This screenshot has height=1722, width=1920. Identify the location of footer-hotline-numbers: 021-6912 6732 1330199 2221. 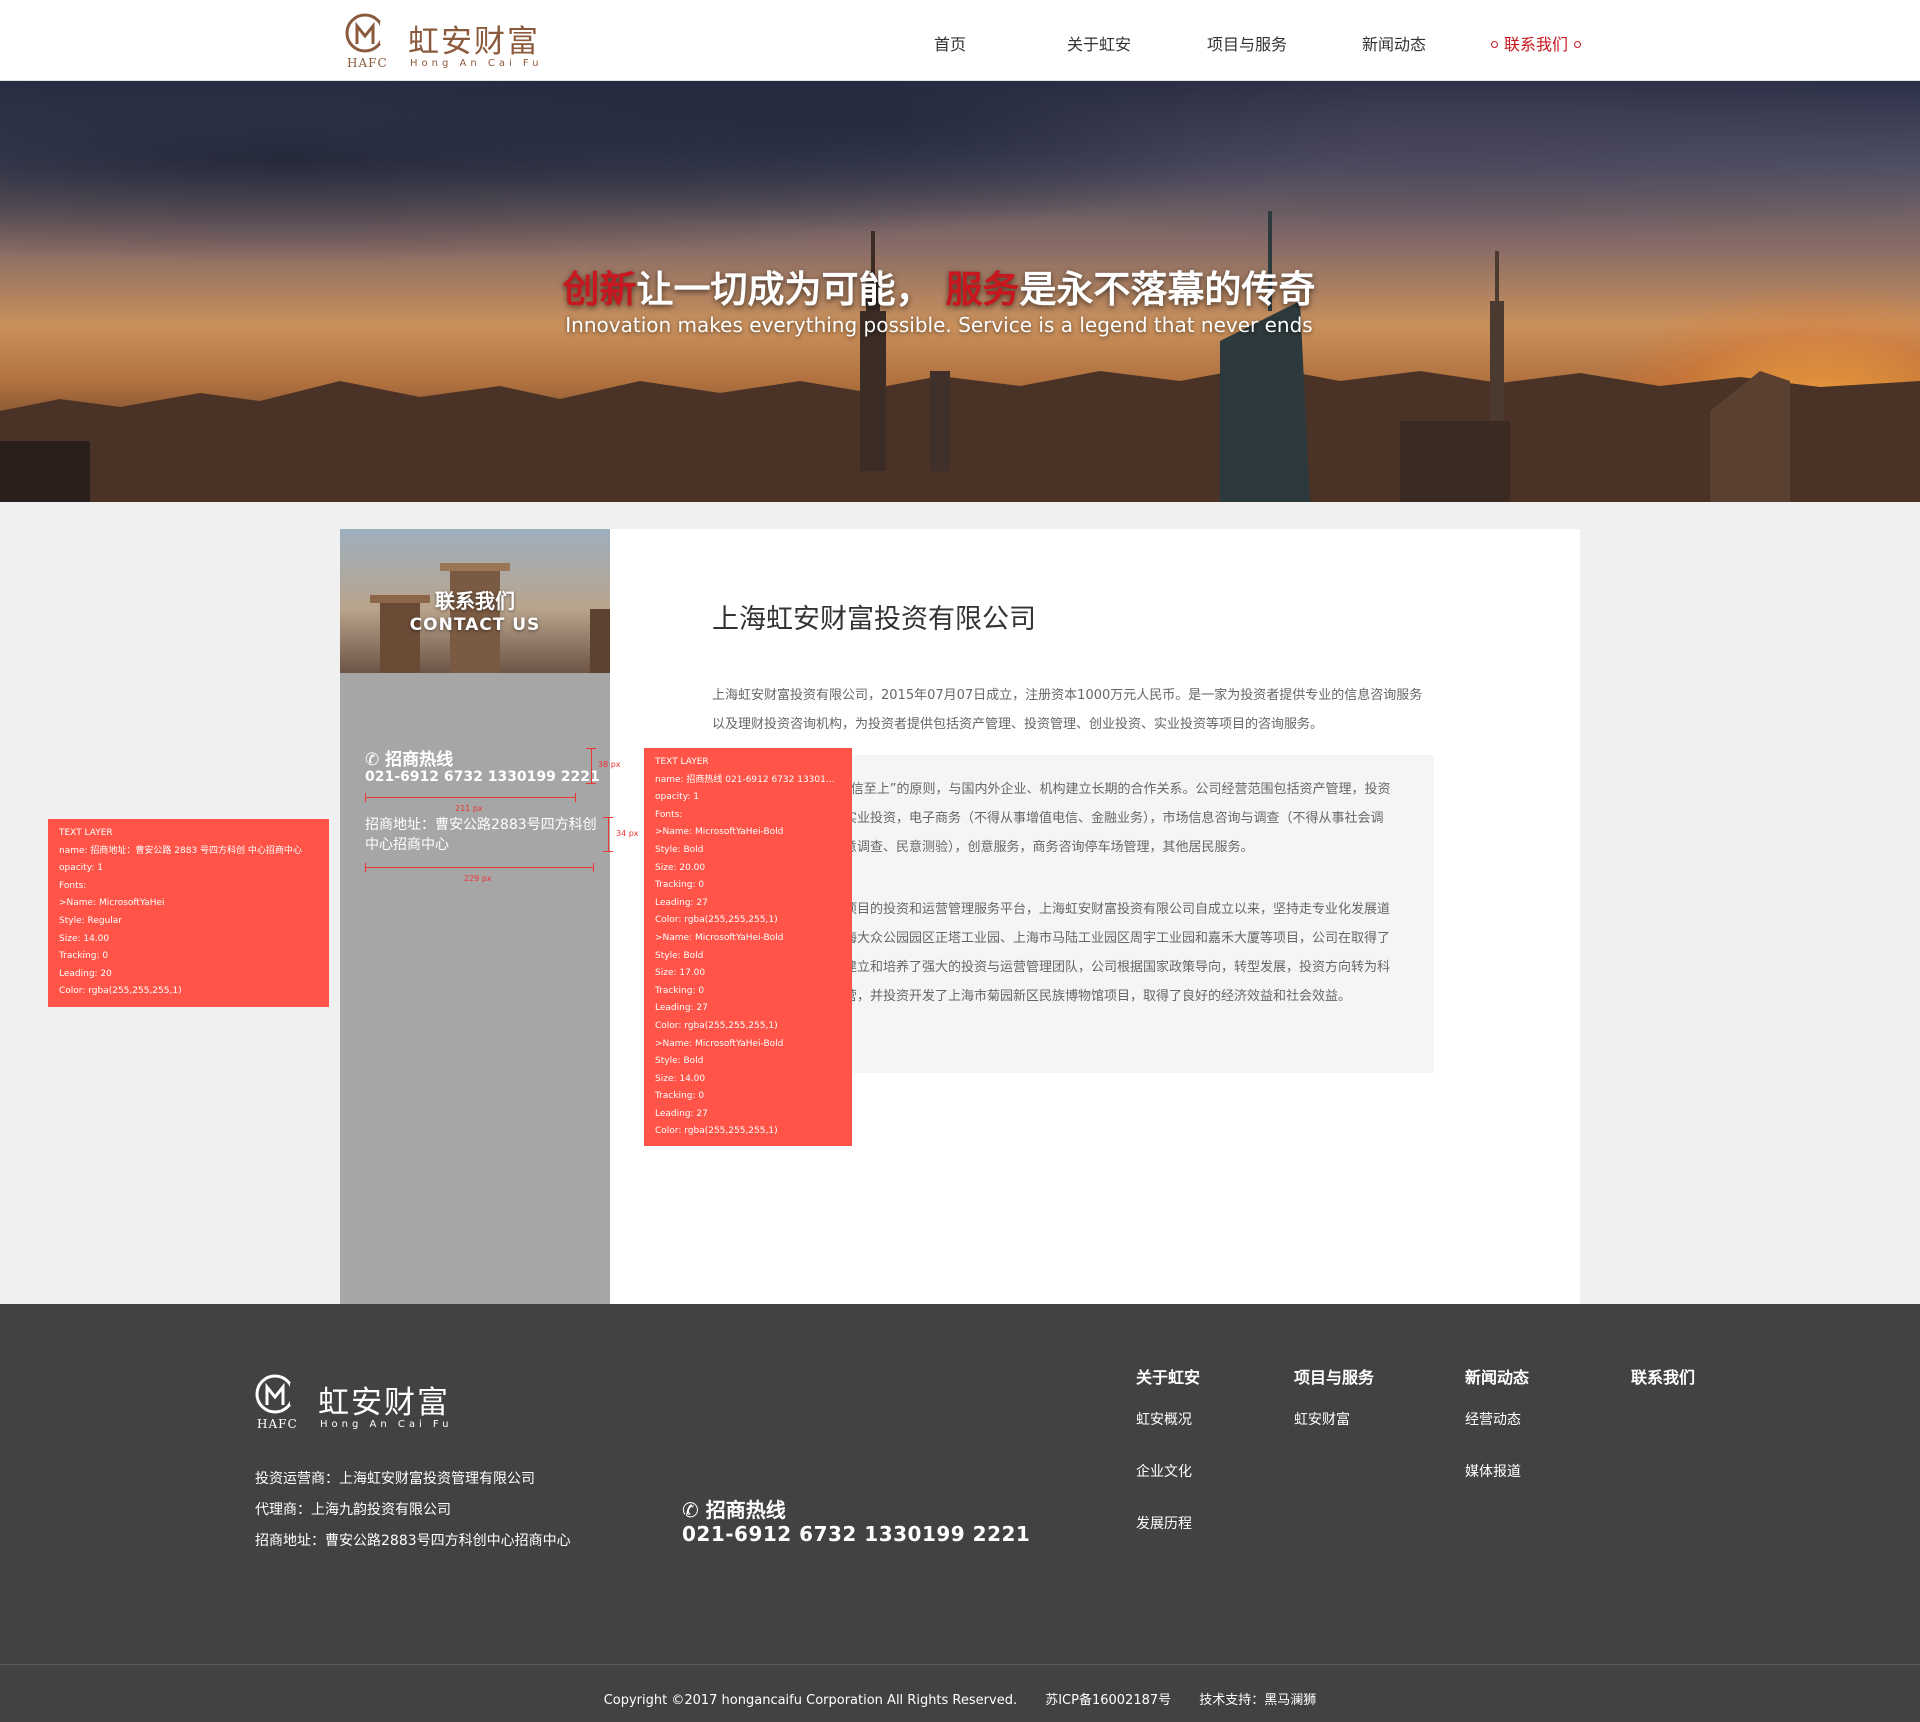
(856, 1534).